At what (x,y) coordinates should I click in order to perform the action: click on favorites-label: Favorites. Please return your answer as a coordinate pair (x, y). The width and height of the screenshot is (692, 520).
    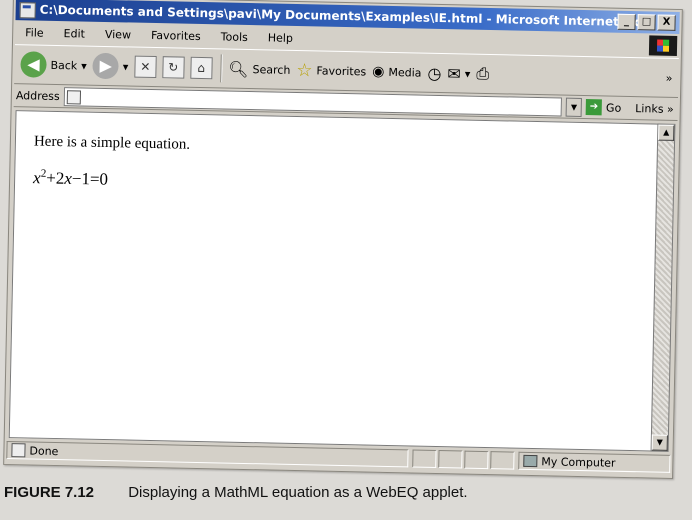
    Looking at the image, I should click on (341, 70).